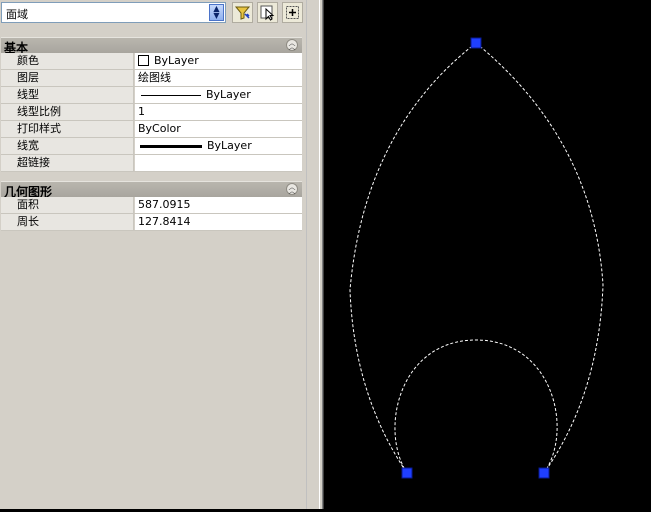  I want to click on property-name: 面积, so click(67, 205).